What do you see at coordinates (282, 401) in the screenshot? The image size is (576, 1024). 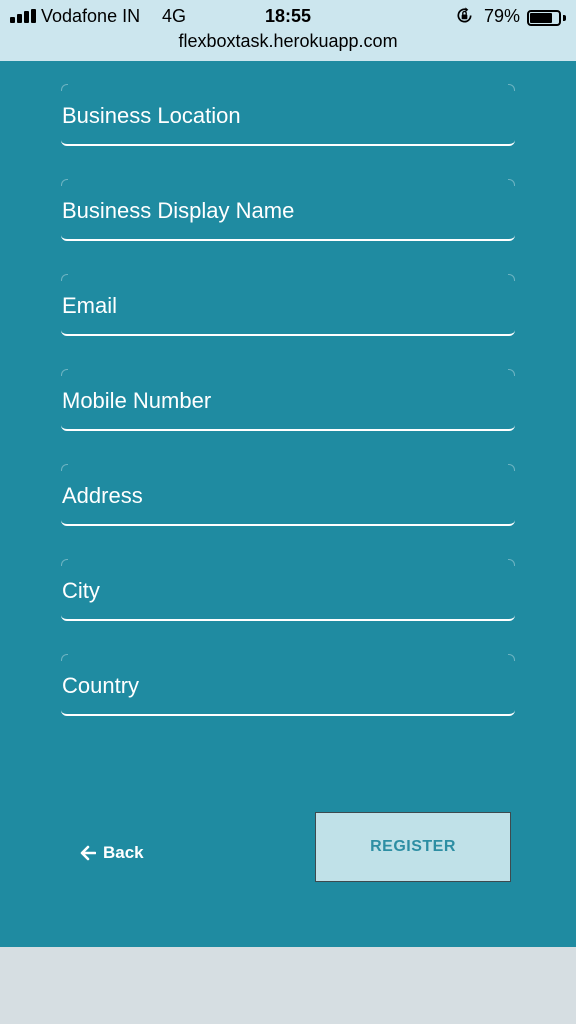 I see `mobile-number-input` at bounding box center [282, 401].